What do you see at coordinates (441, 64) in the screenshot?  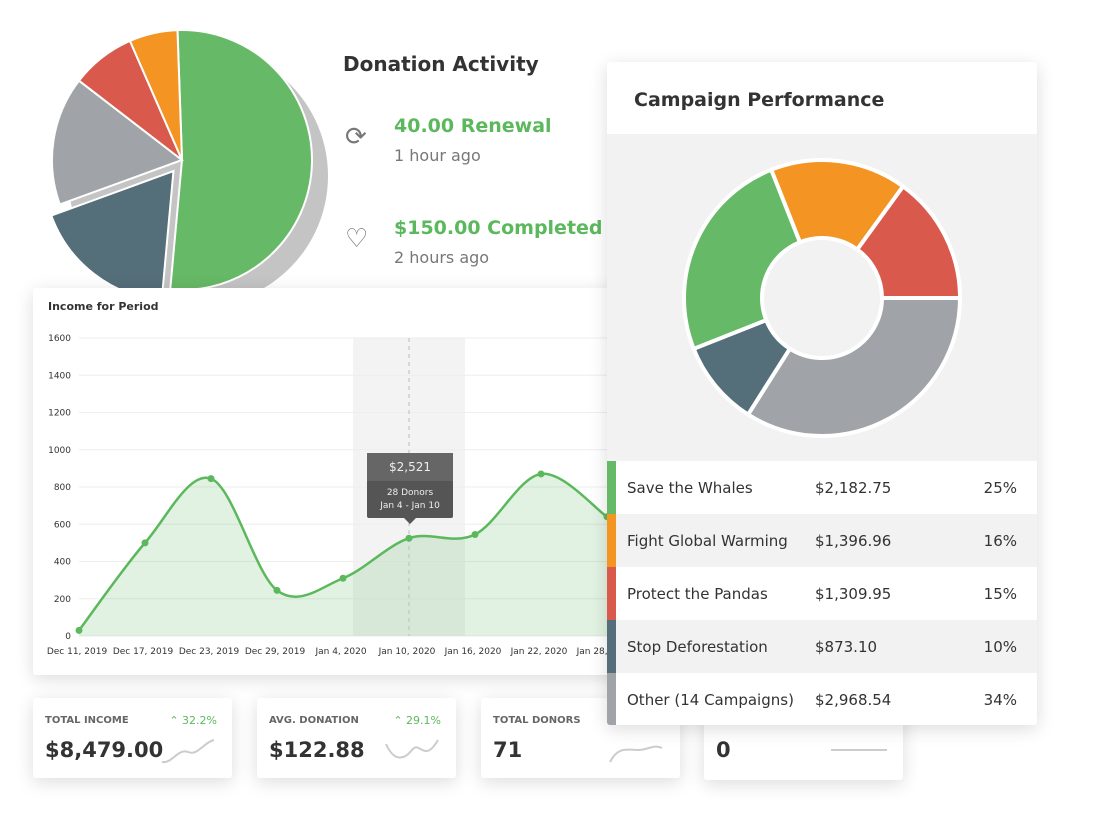 I see `donation-activity-title: Donation Activity` at bounding box center [441, 64].